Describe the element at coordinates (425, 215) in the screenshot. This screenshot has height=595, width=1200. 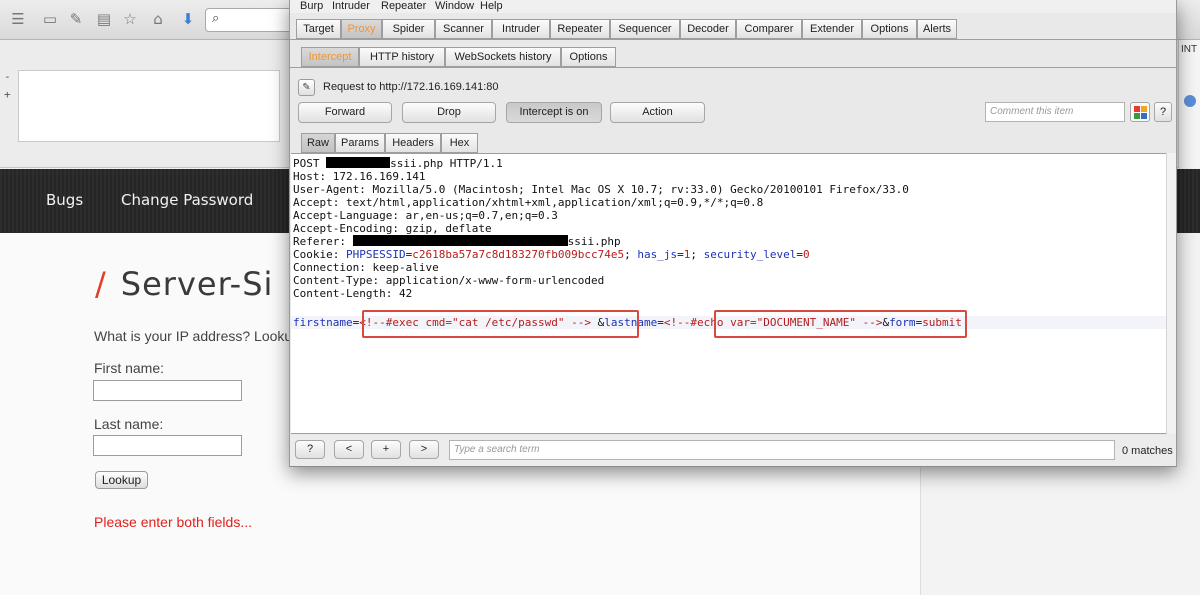
I see `header-accept-language: Accept-Language: ar,en-us;q=0.7,en;q=0.3` at that location.